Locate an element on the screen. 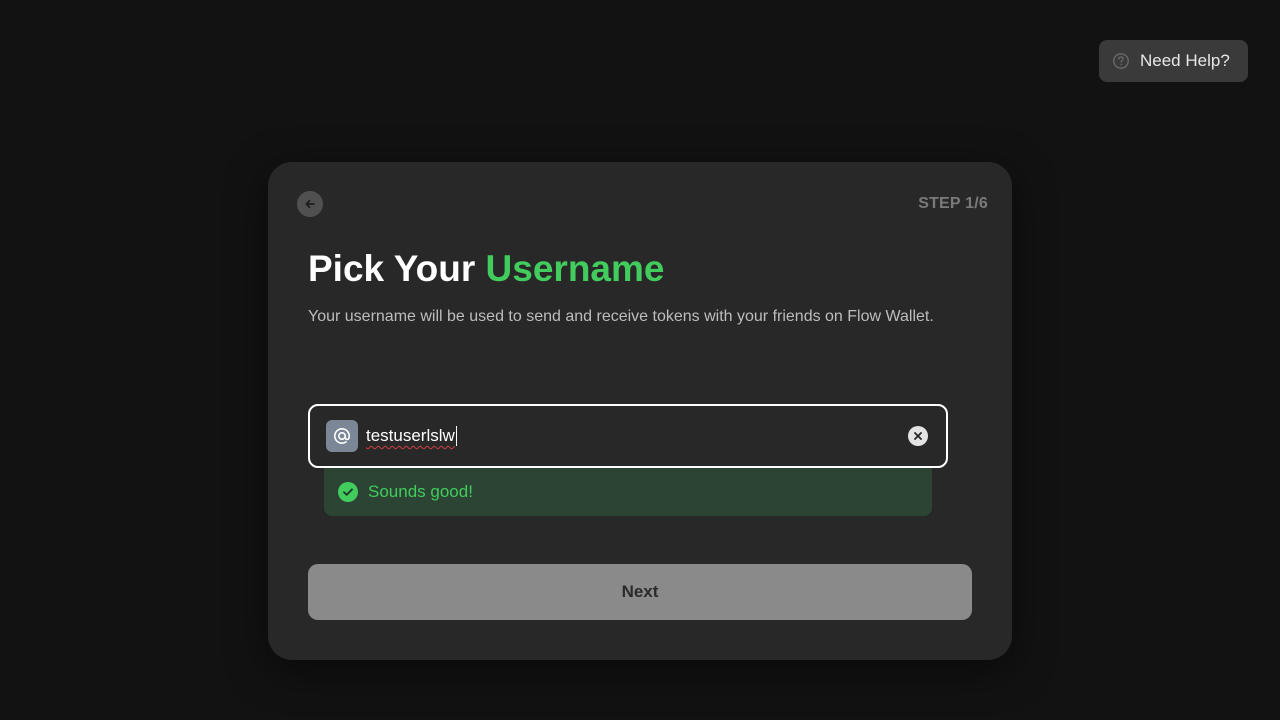 This screenshot has width=1280, height=720. back-button is located at coordinates (310, 204).